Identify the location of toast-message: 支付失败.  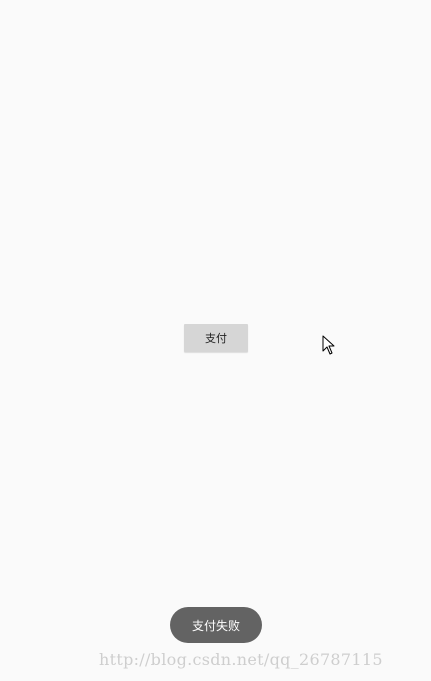
(216, 625).